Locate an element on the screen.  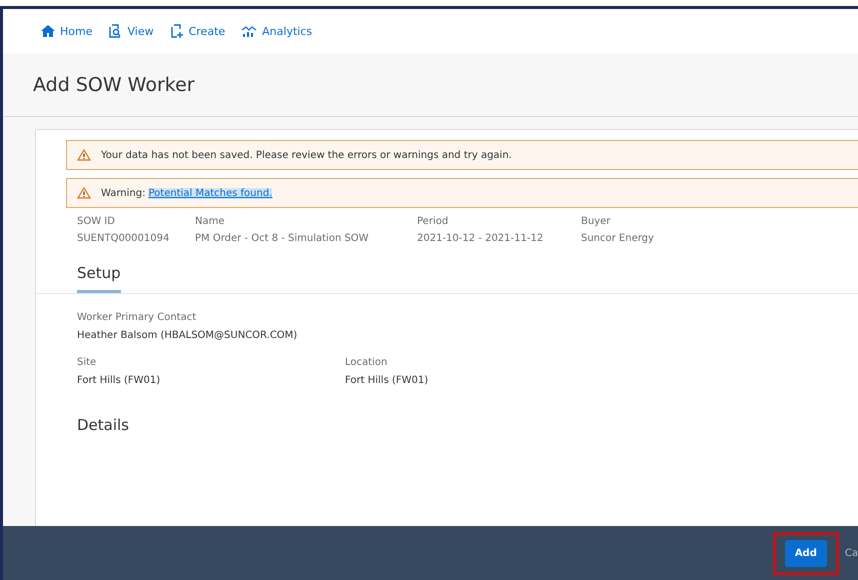
field-value: SUENTQ00001094 is located at coordinates (123, 238).